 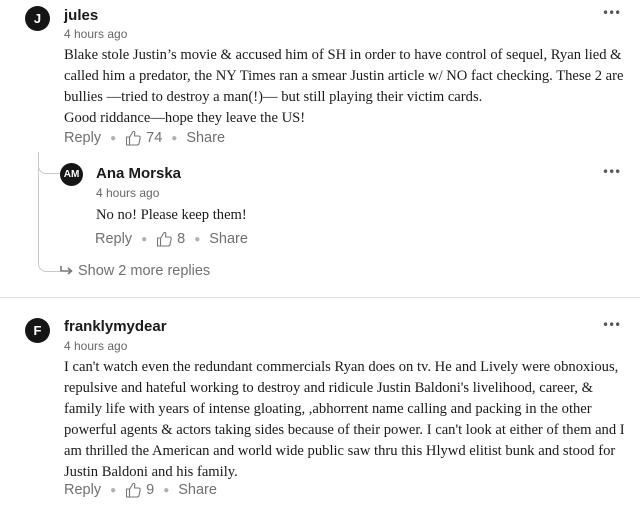 I want to click on like-count: 74, so click(x=154, y=138).